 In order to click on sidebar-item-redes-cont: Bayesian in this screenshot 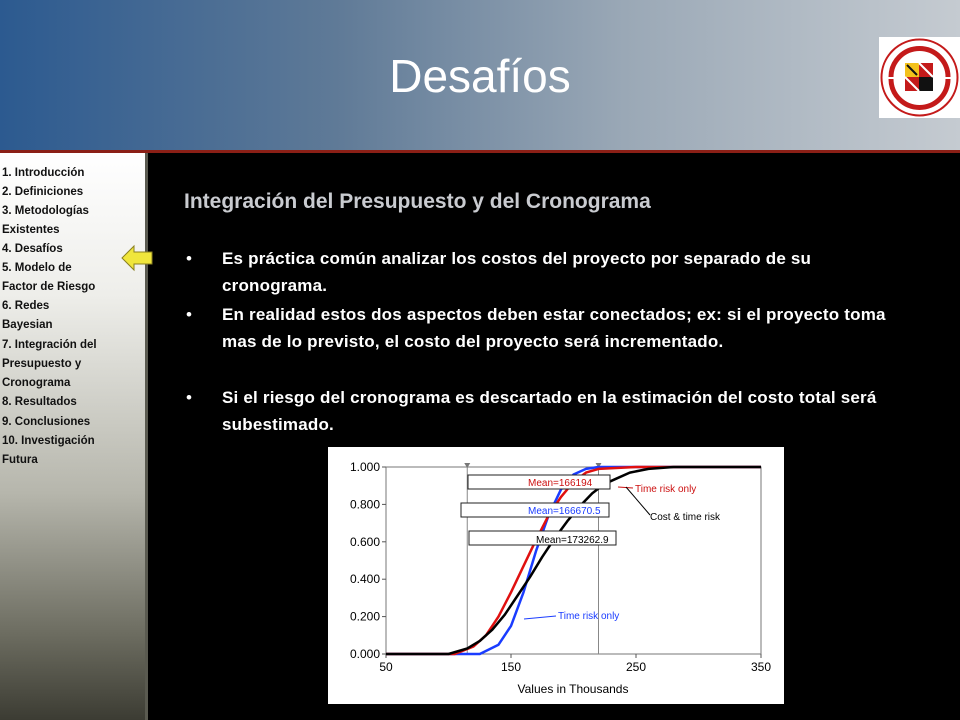, I will do `click(27, 325)`.